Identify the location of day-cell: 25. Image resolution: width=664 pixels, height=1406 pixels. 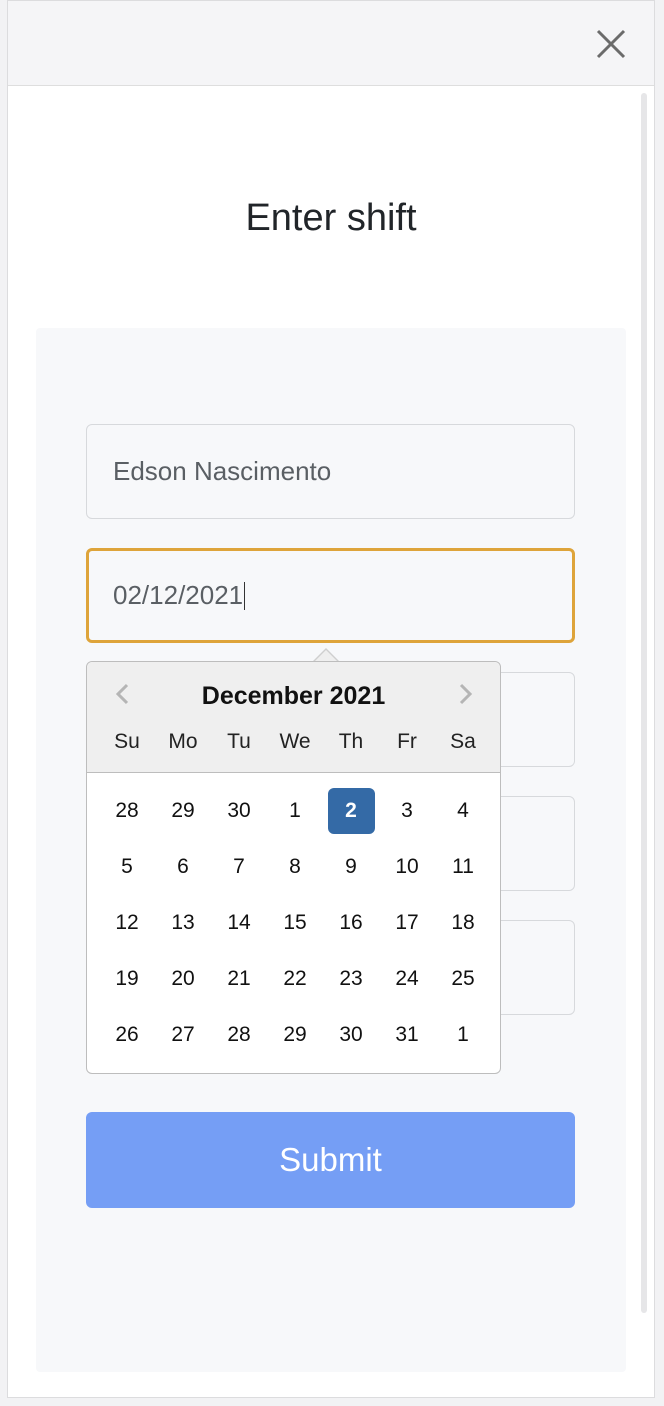
(463, 979).